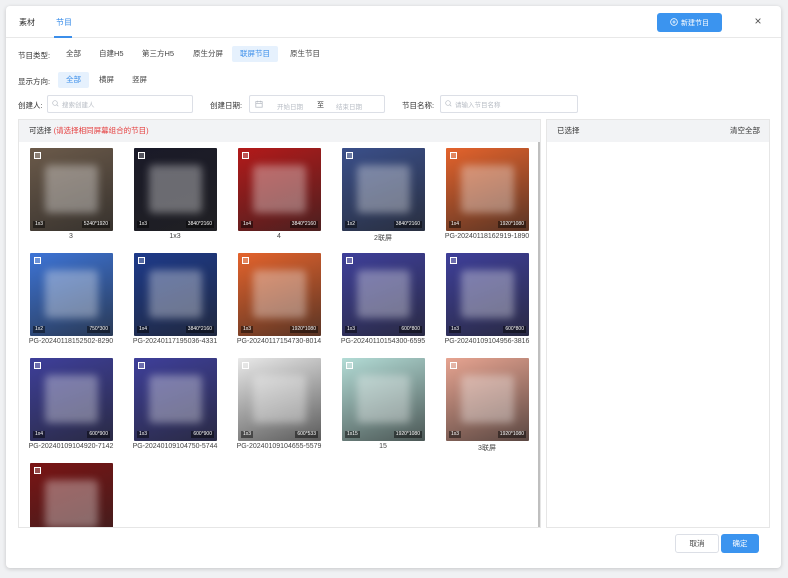 The width and height of the screenshot is (788, 578). I want to click on program-name: PG-20240110154300-6595, so click(383, 341).